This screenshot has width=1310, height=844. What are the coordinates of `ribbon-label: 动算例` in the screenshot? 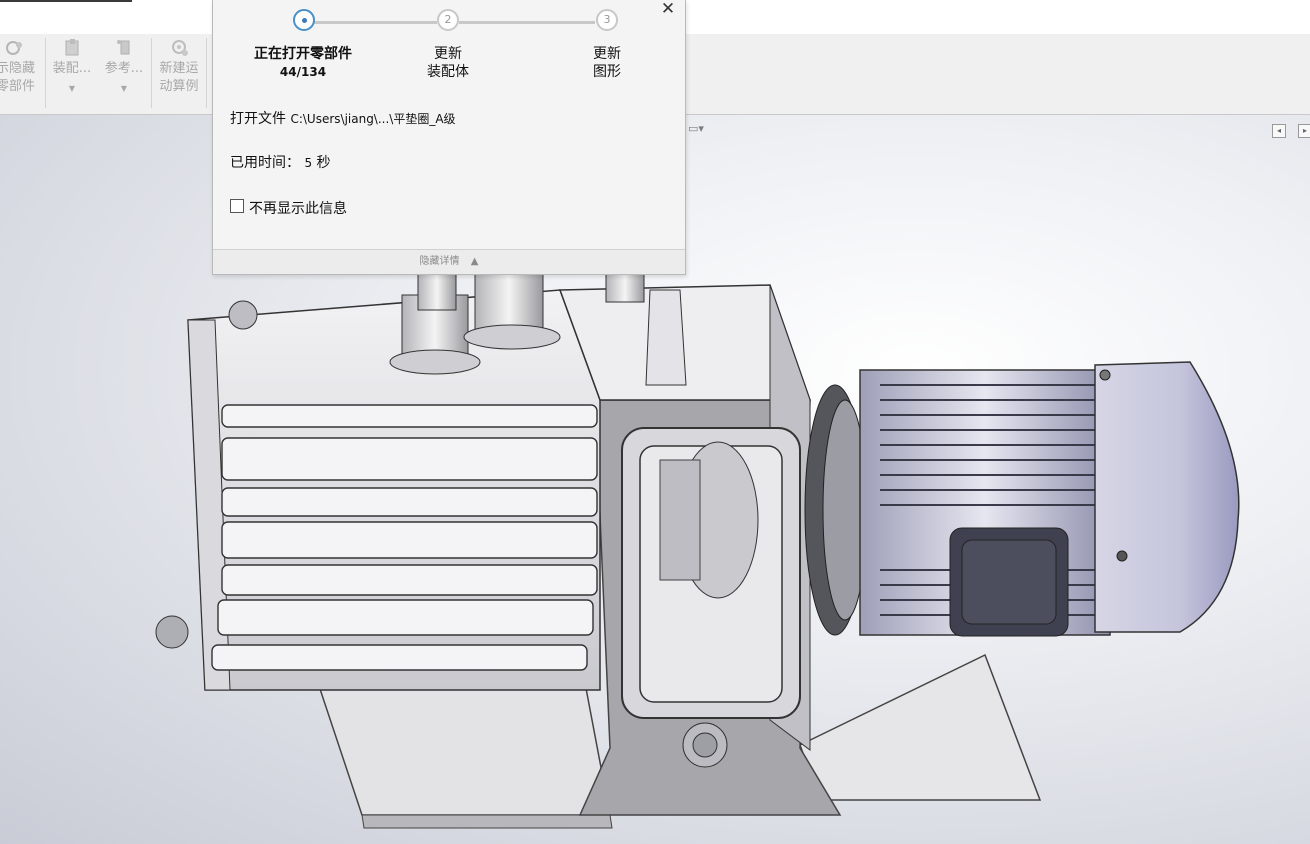 It's located at (179, 86).